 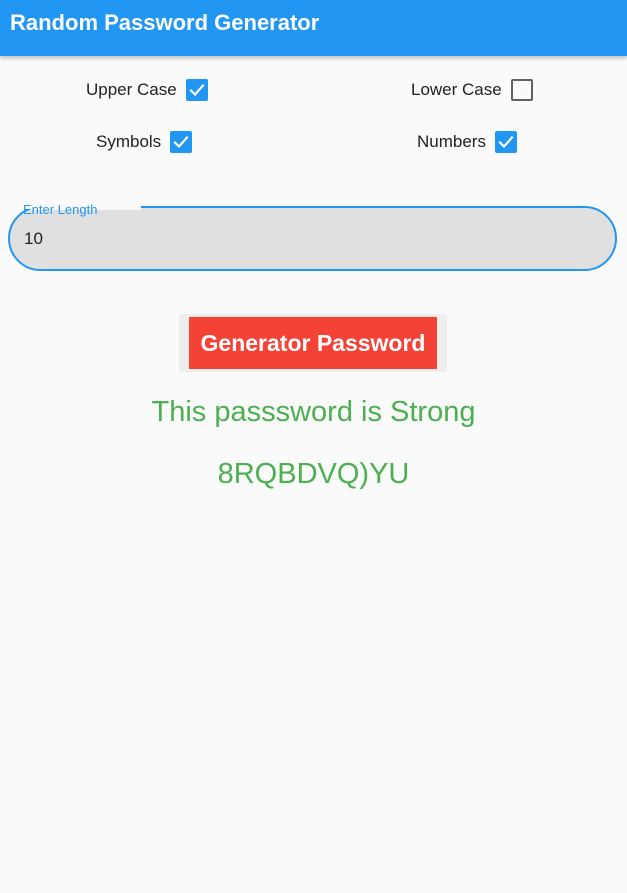 What do you see at coordinates (521, 90) in the screenshot?
I see `lower-case-checkbox` at bounding box center [521, 90].